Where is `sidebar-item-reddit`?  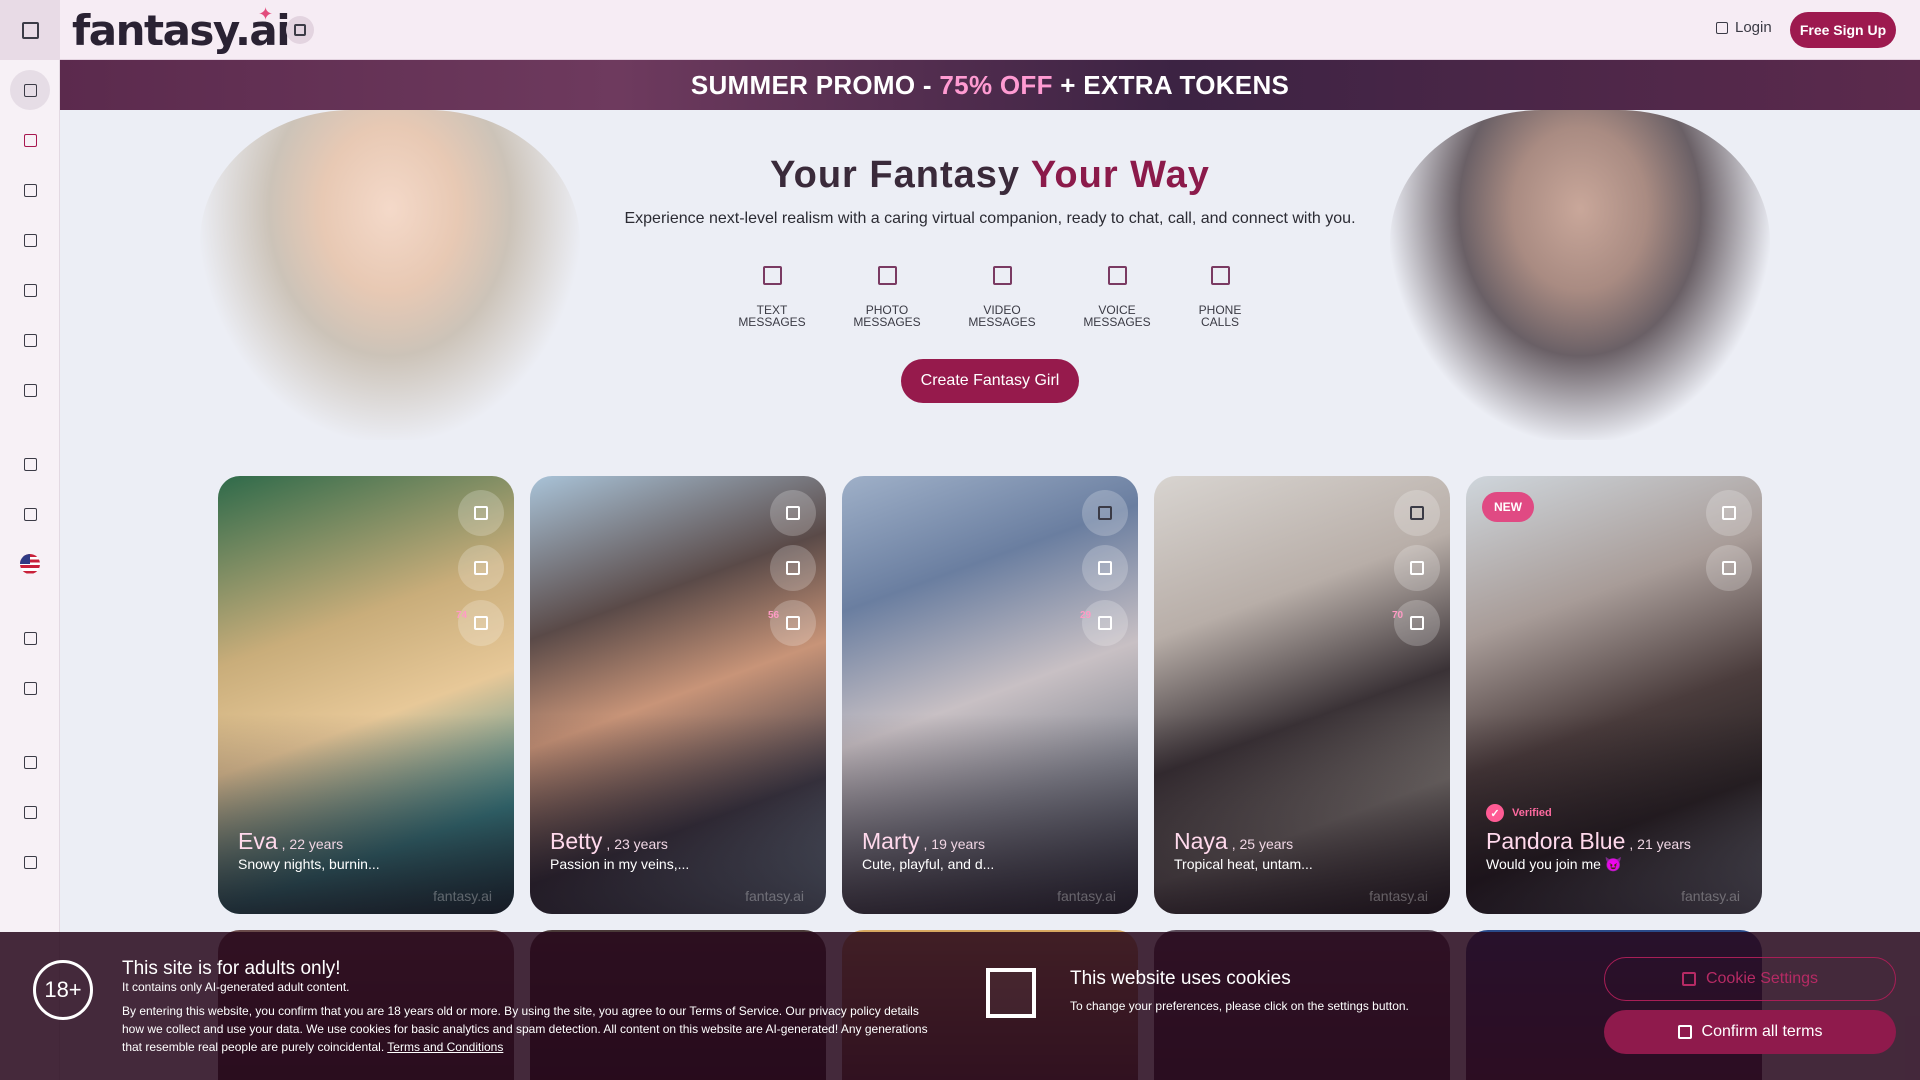 sidebar-item-reddit is located at coordinates (30, 812).